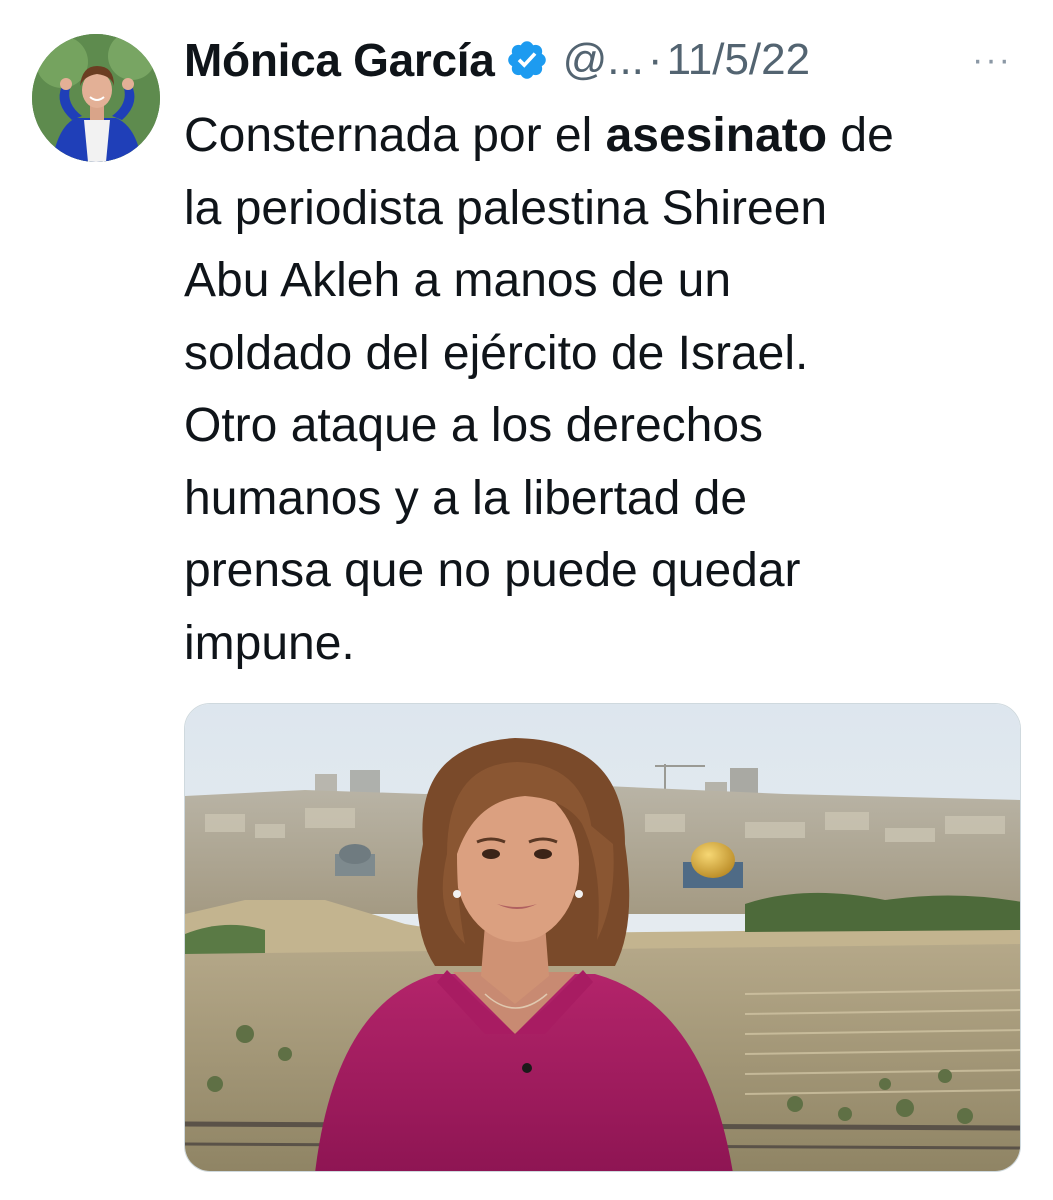 The image size is (1053, 1200). Describe the element at coordinates (497, 60) in the screenshot. I see `tweet-header: Mónica García @... · 11/5/22` at that location.